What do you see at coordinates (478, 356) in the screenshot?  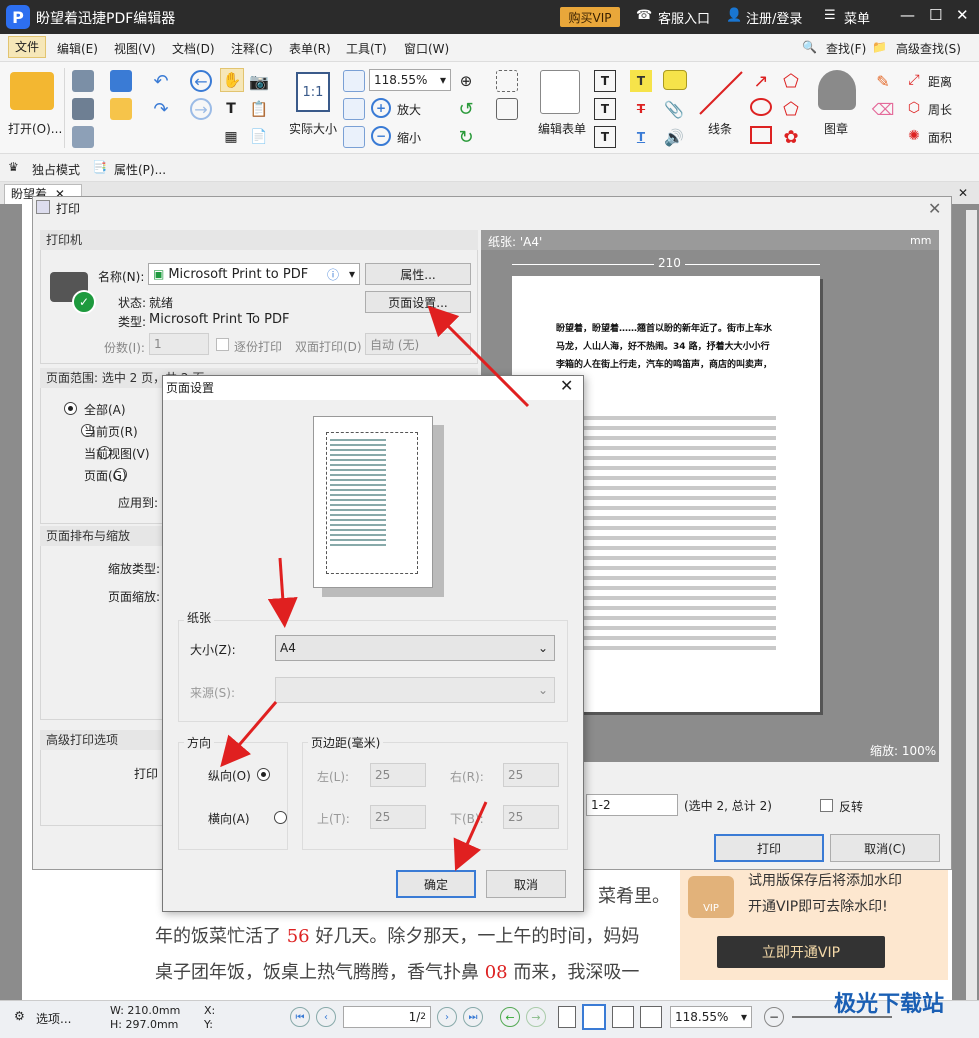 I see `arrow-to-page-setup` at bounding box center [478, 356].